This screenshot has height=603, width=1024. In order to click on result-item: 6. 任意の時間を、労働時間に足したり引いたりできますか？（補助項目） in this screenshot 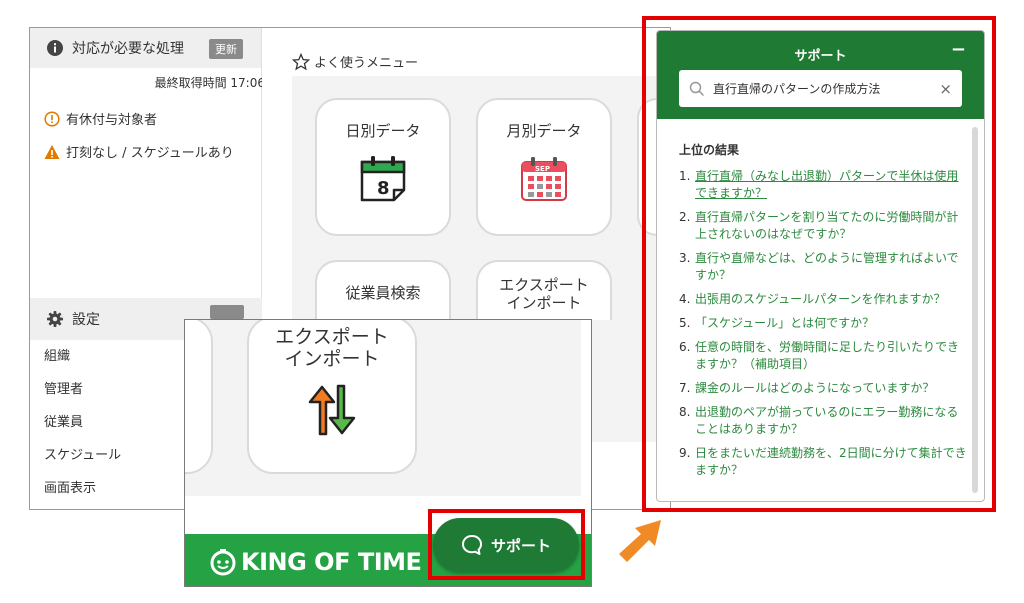, I will do `click(824, 356)`.